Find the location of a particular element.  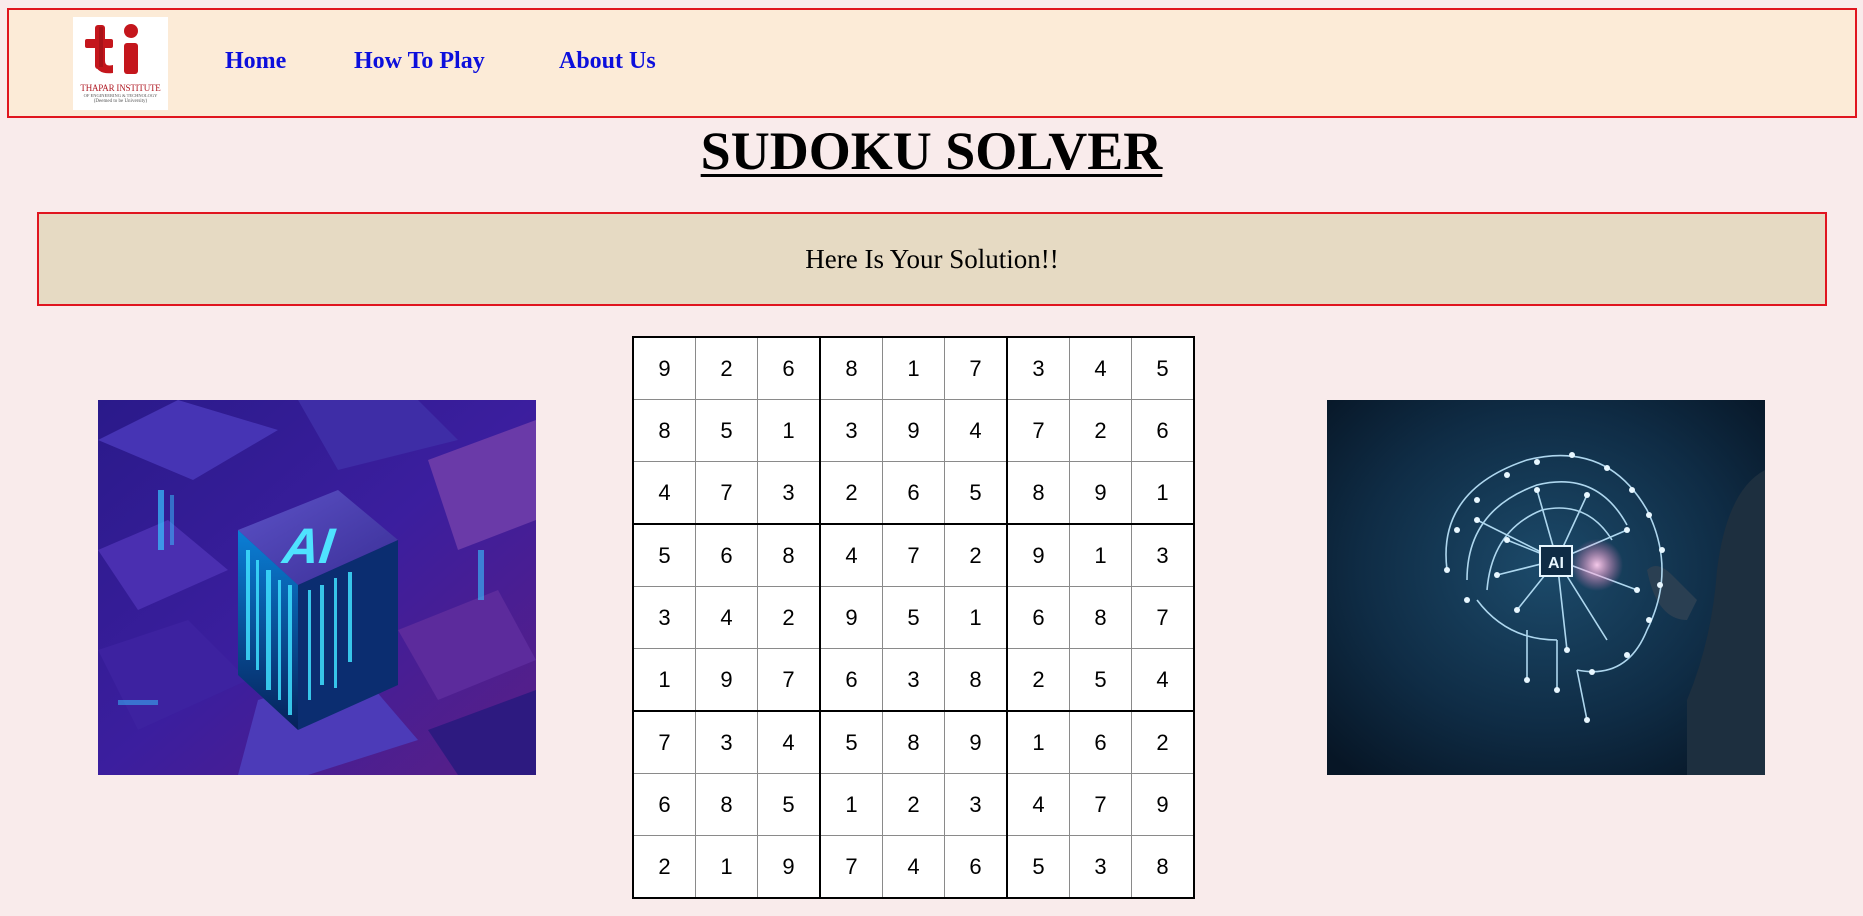

sudoku-row: 568472913 is located at coordinates (913, 555).